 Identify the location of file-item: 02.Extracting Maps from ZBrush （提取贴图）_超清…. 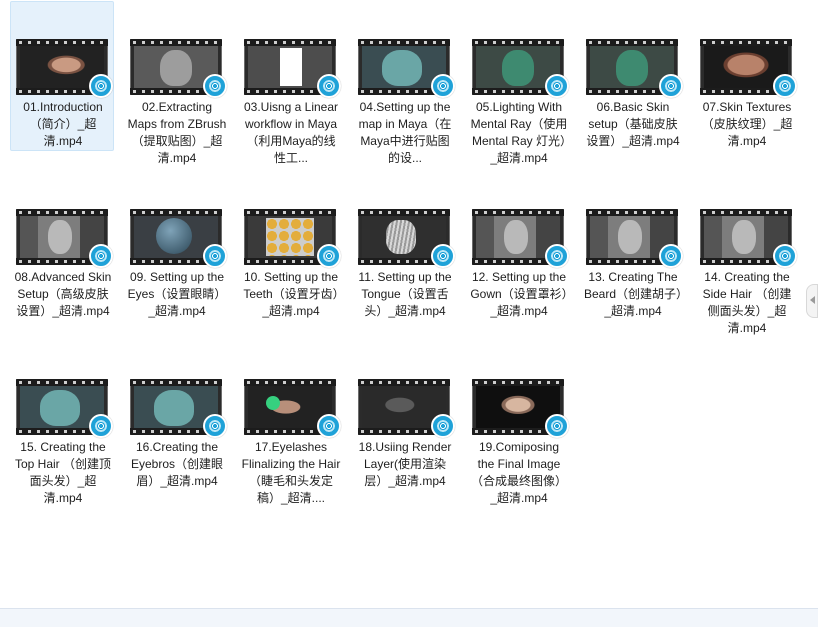
(176, 83).